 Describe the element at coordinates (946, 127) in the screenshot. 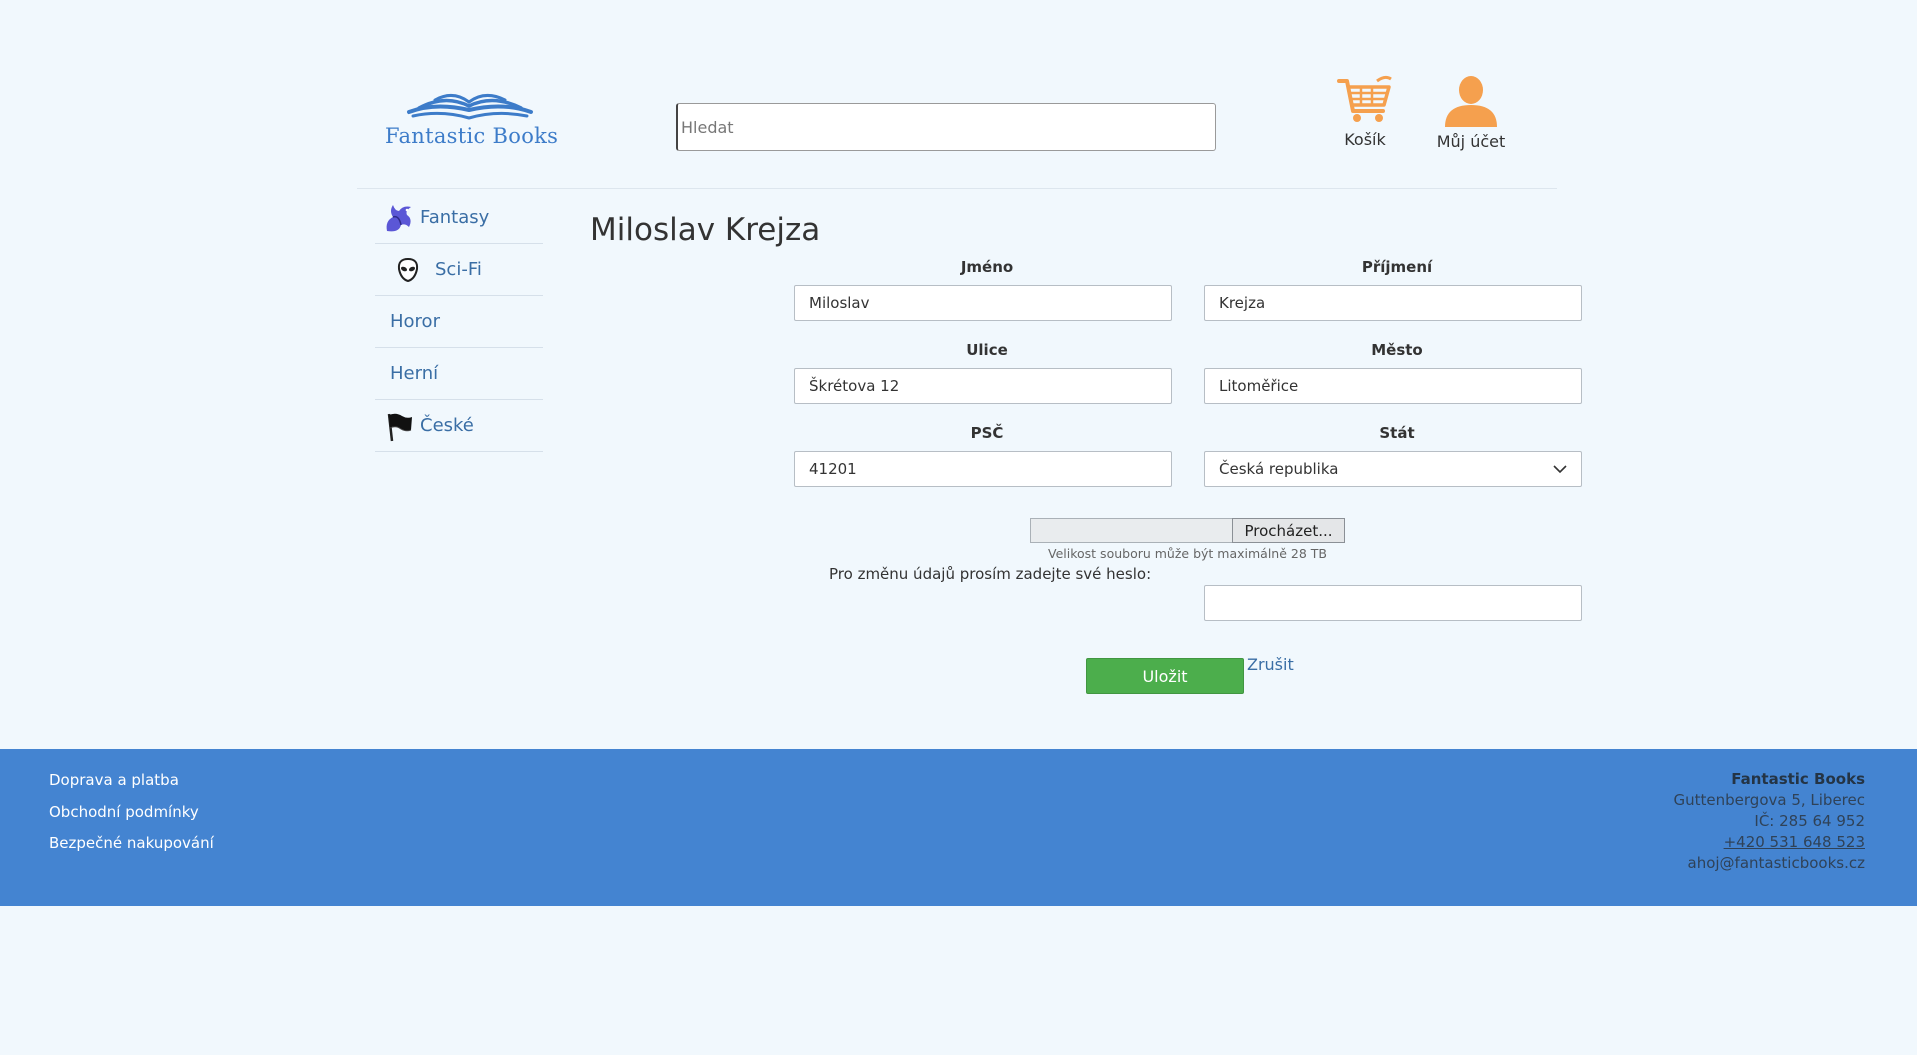

I see `search-input` at that location.